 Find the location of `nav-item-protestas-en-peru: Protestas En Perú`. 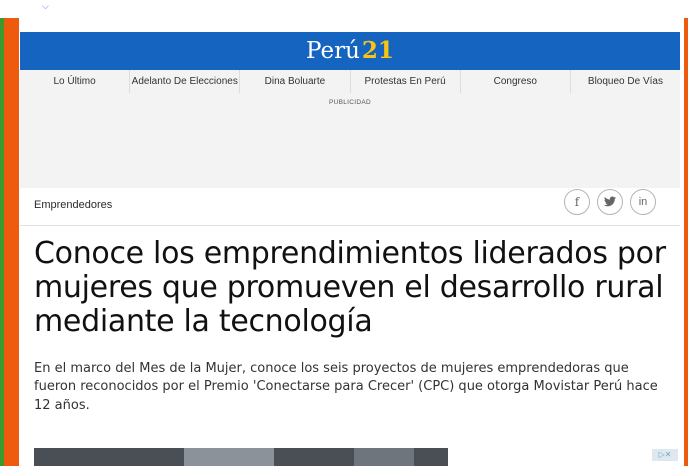

nav-item-protestas-en-peru: Protestas En Perú is located at coordinates (406, 81).